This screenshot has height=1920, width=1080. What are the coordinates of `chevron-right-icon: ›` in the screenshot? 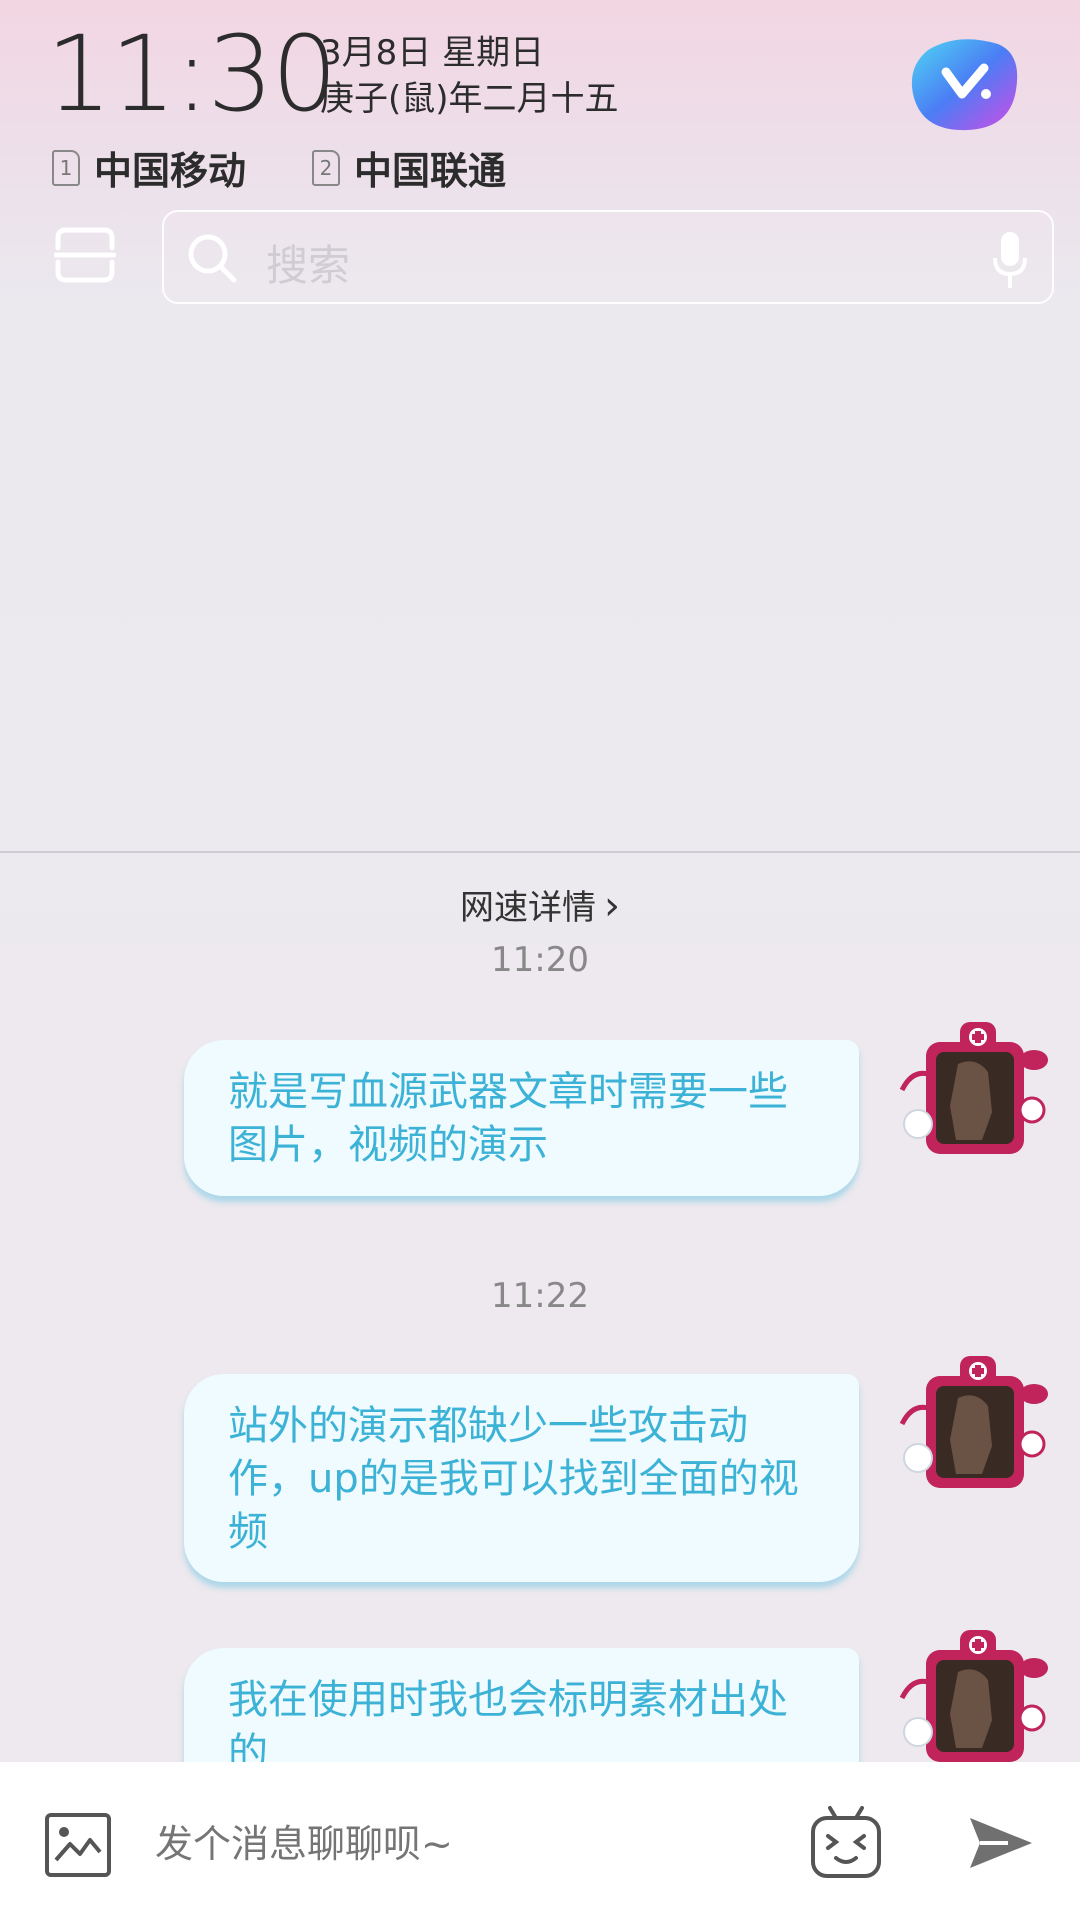 It's located at (612, 906).